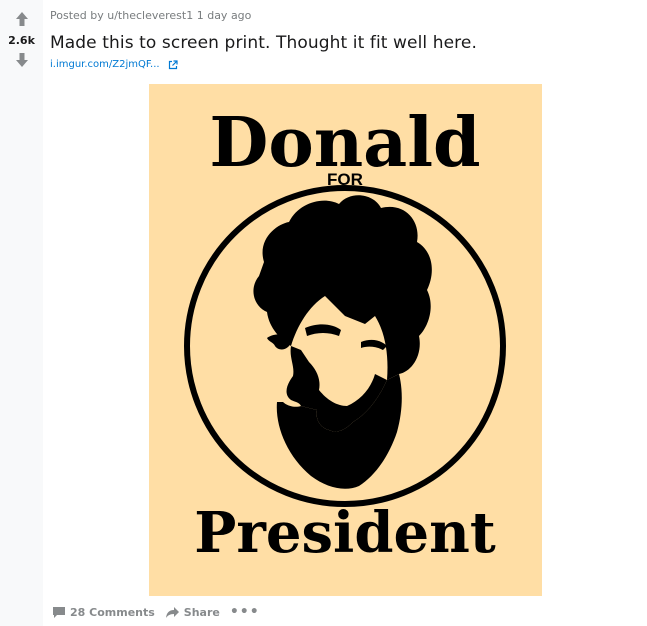 Image resolution: width=647 pixels, height=626 pixels. What do you see at coordinates (345, 533) in the screenshot?
I see `poster-footer: President` at bounding box center [345, 533].